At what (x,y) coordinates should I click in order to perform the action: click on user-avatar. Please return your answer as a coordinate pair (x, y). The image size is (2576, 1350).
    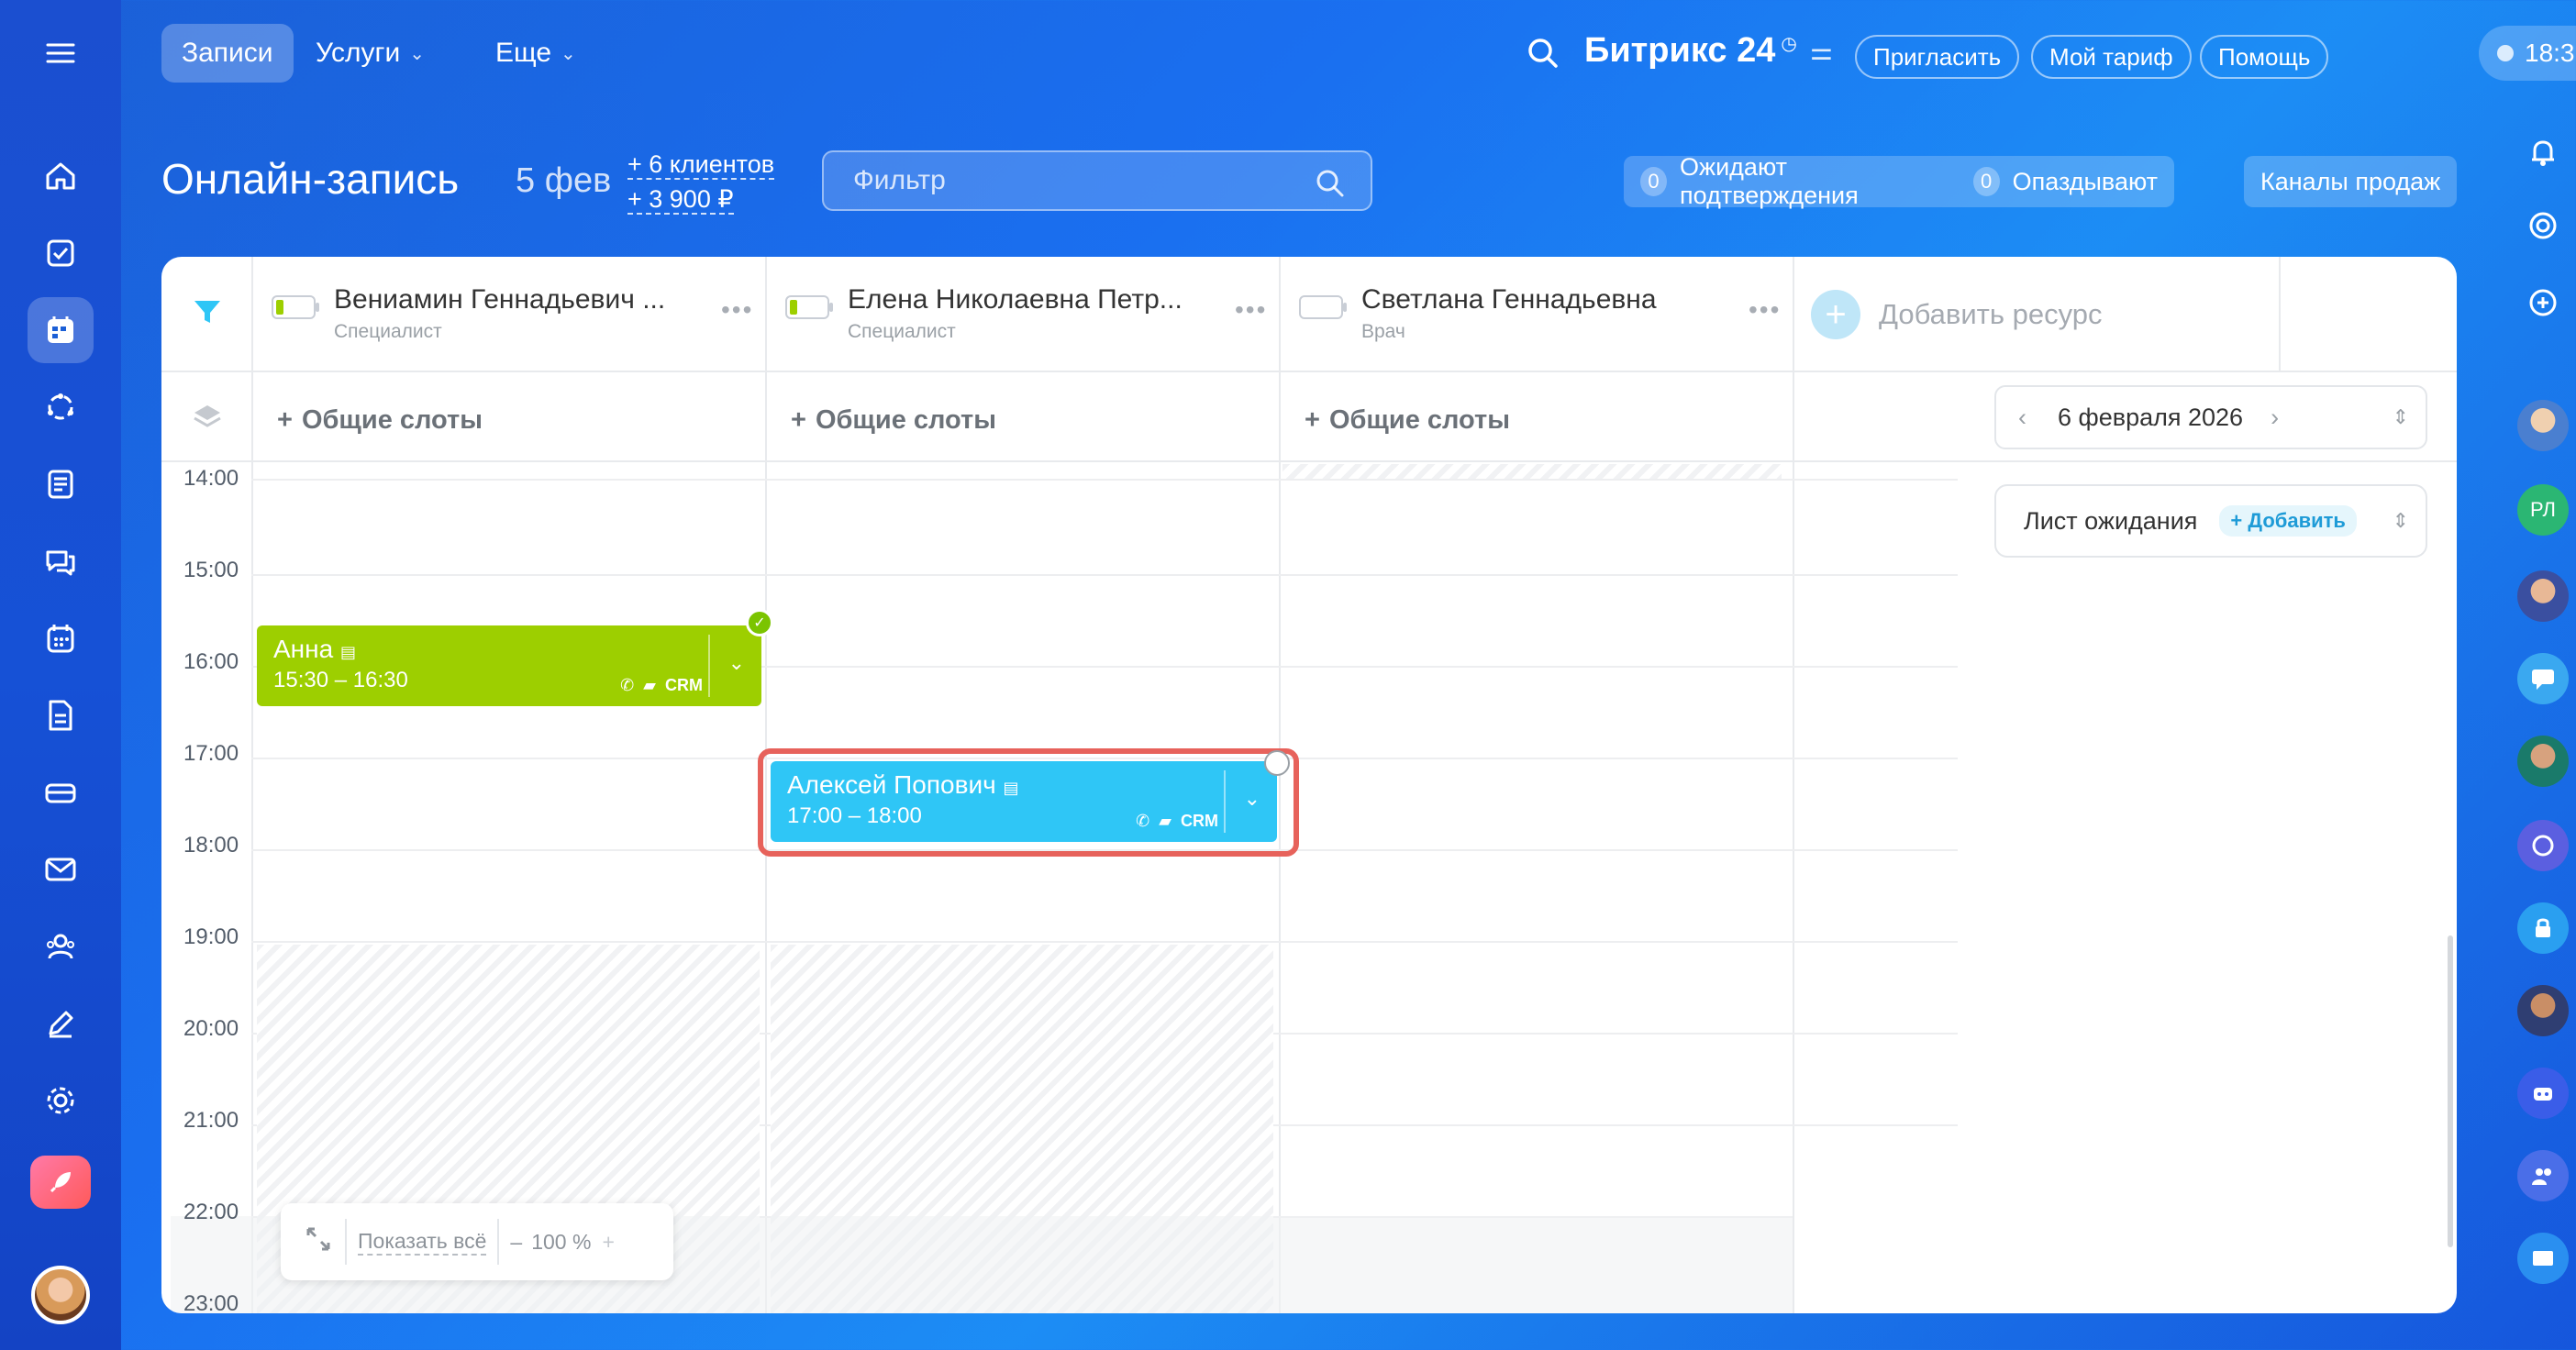
    Looking at the image, I should click on (60, 1295).